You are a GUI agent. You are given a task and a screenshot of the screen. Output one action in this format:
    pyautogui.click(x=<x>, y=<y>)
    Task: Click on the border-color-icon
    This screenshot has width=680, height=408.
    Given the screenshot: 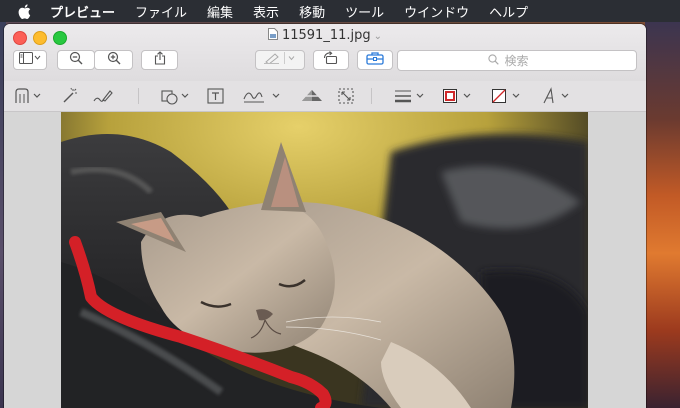 What is the action you would take?
    pyautogui.click(x=459, y=96)
    